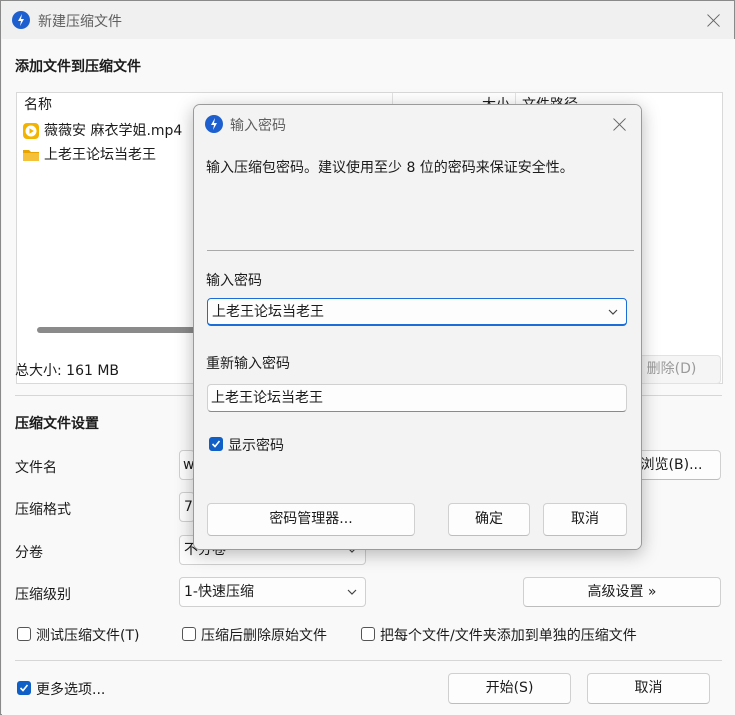 This screenshot has height=715, width=735. I want to click on window-title: 新建压缩文件, so click(80, 22).